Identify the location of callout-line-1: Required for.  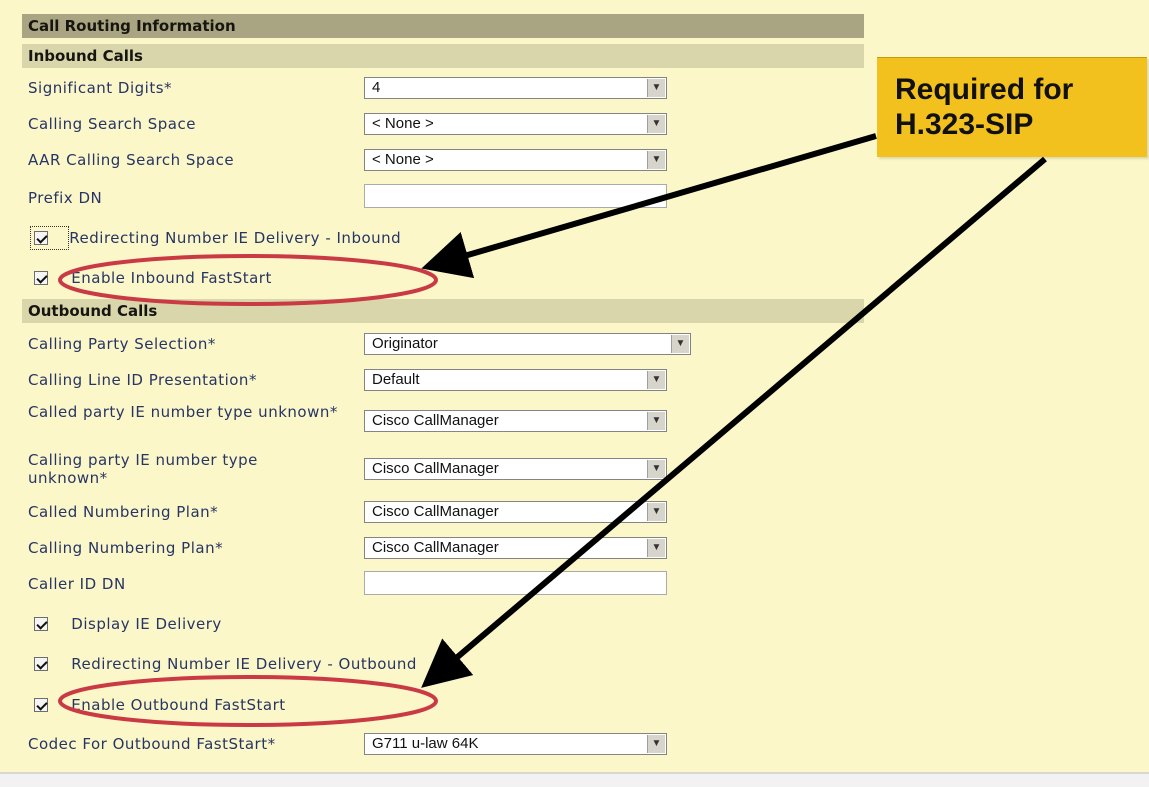
(984, 89).